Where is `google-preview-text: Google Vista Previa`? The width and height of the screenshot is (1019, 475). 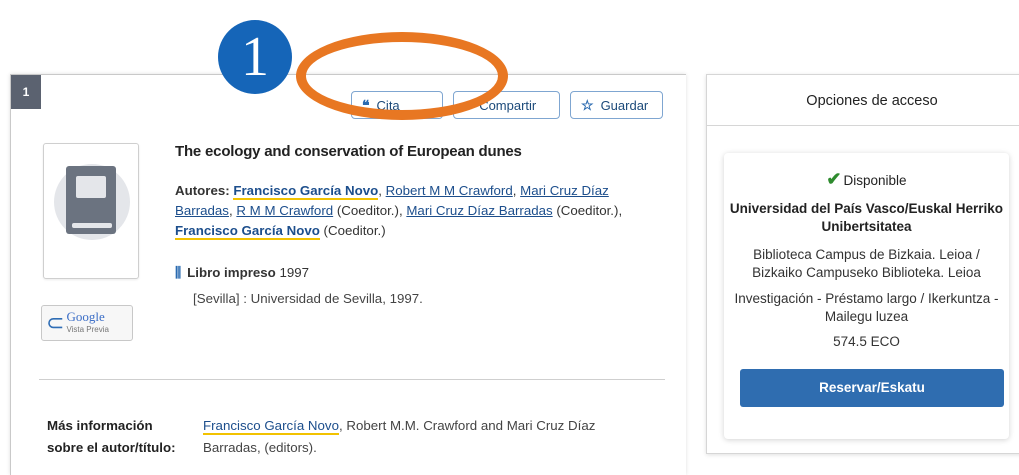 google-preview-text: Google Vista Previa is located at coordinates (87, 322).